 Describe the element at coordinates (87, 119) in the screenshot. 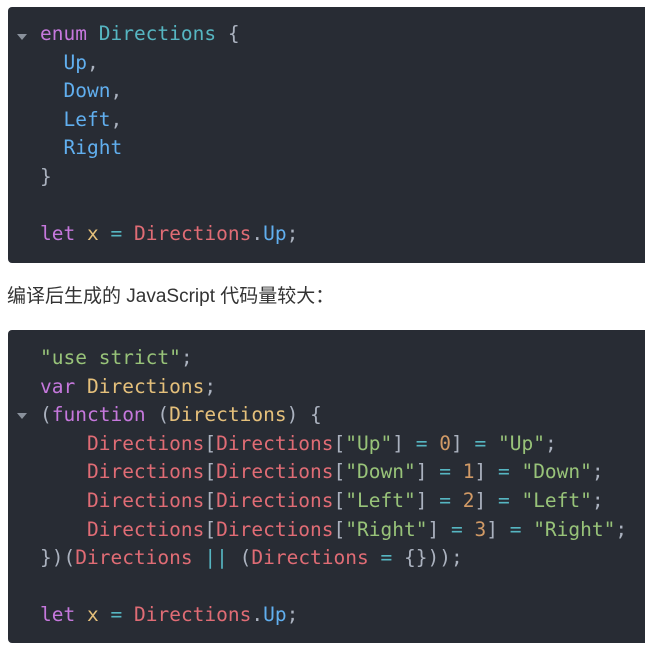

I see `code-token: Left` at that location.